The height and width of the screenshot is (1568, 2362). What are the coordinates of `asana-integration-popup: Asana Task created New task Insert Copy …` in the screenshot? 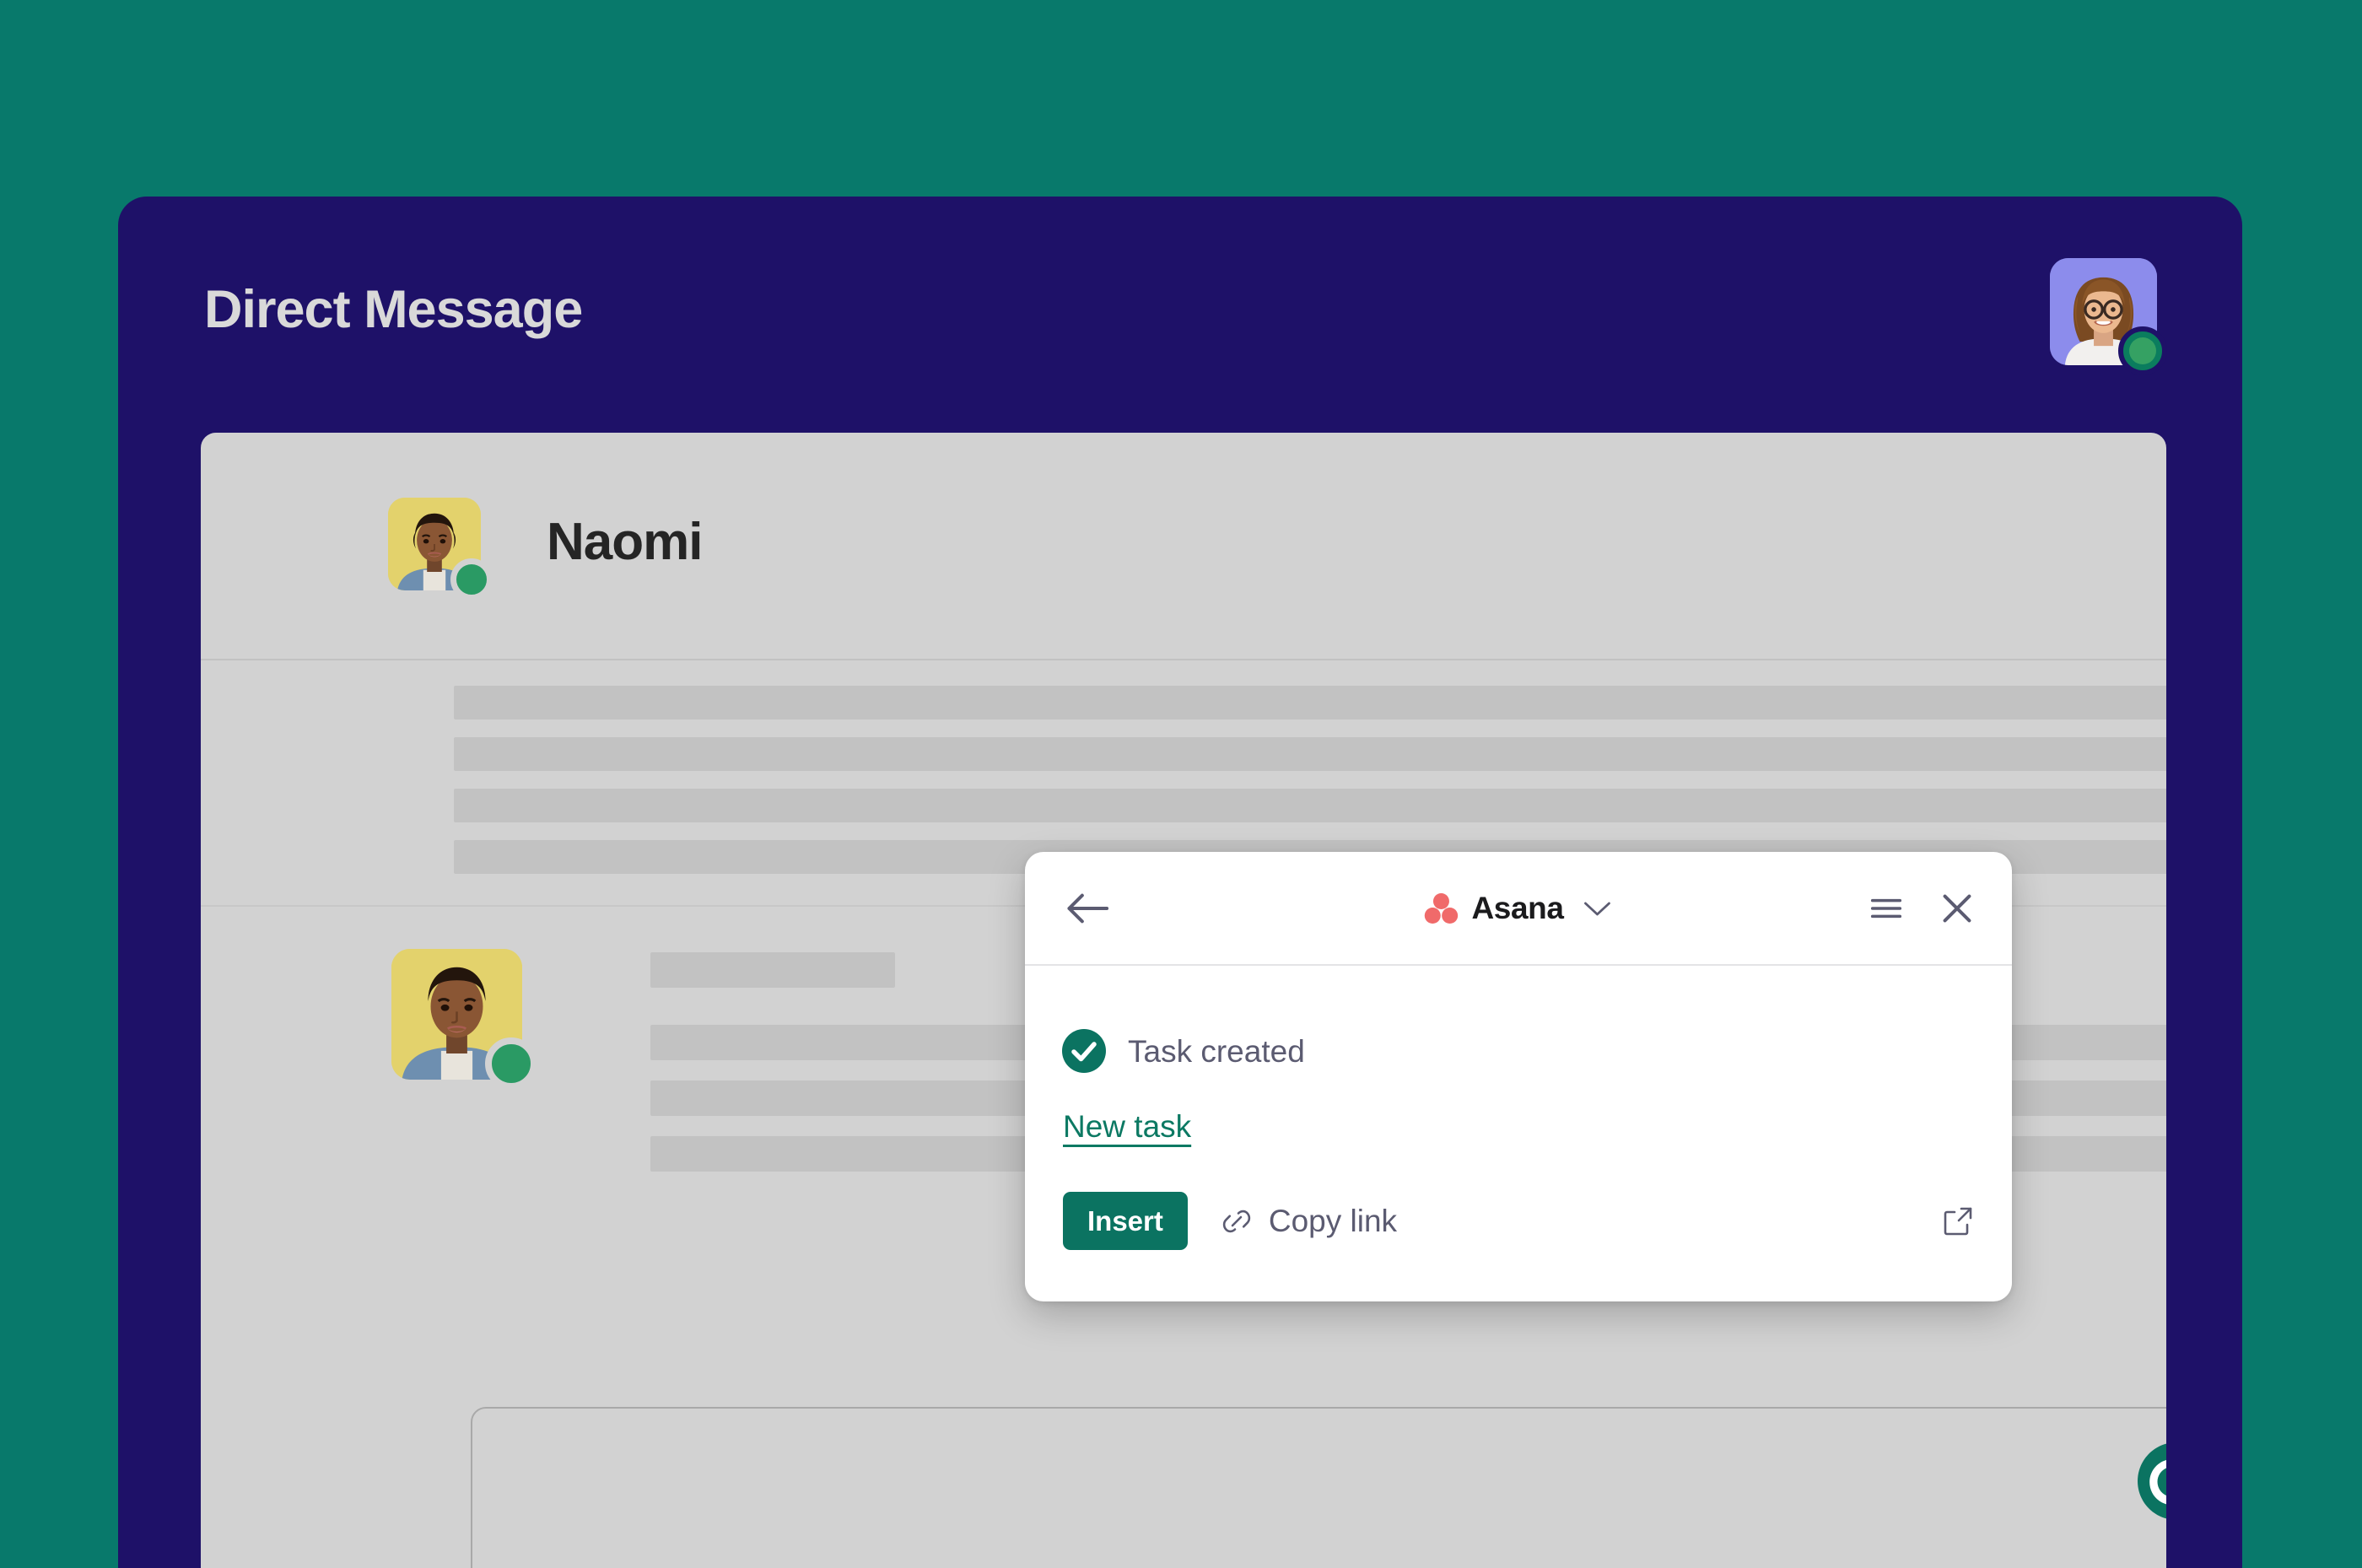 It's located at (1518, 1077).